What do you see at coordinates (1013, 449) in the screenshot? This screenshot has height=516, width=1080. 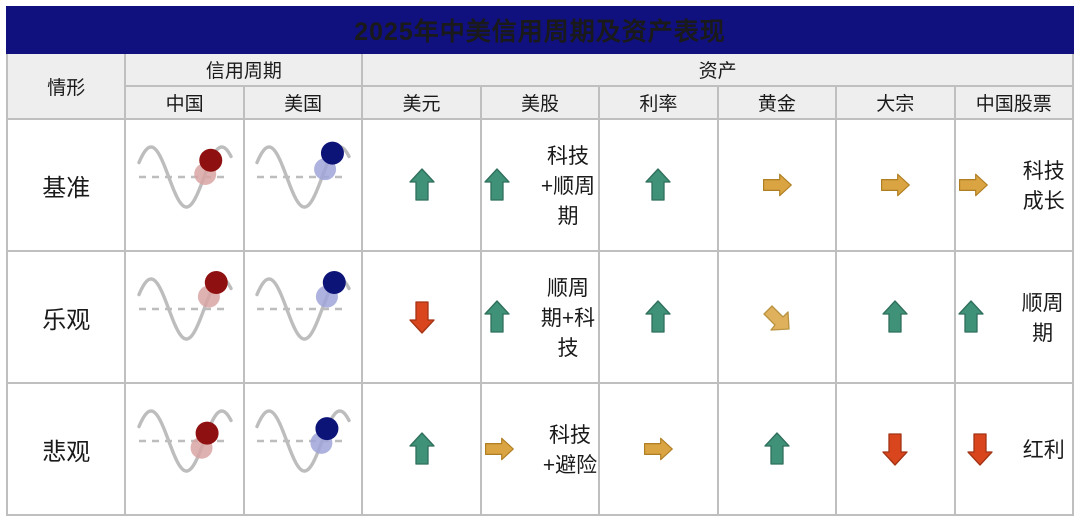 I see `china-equity-cell: 红利` at bounding box center [1013, 449].